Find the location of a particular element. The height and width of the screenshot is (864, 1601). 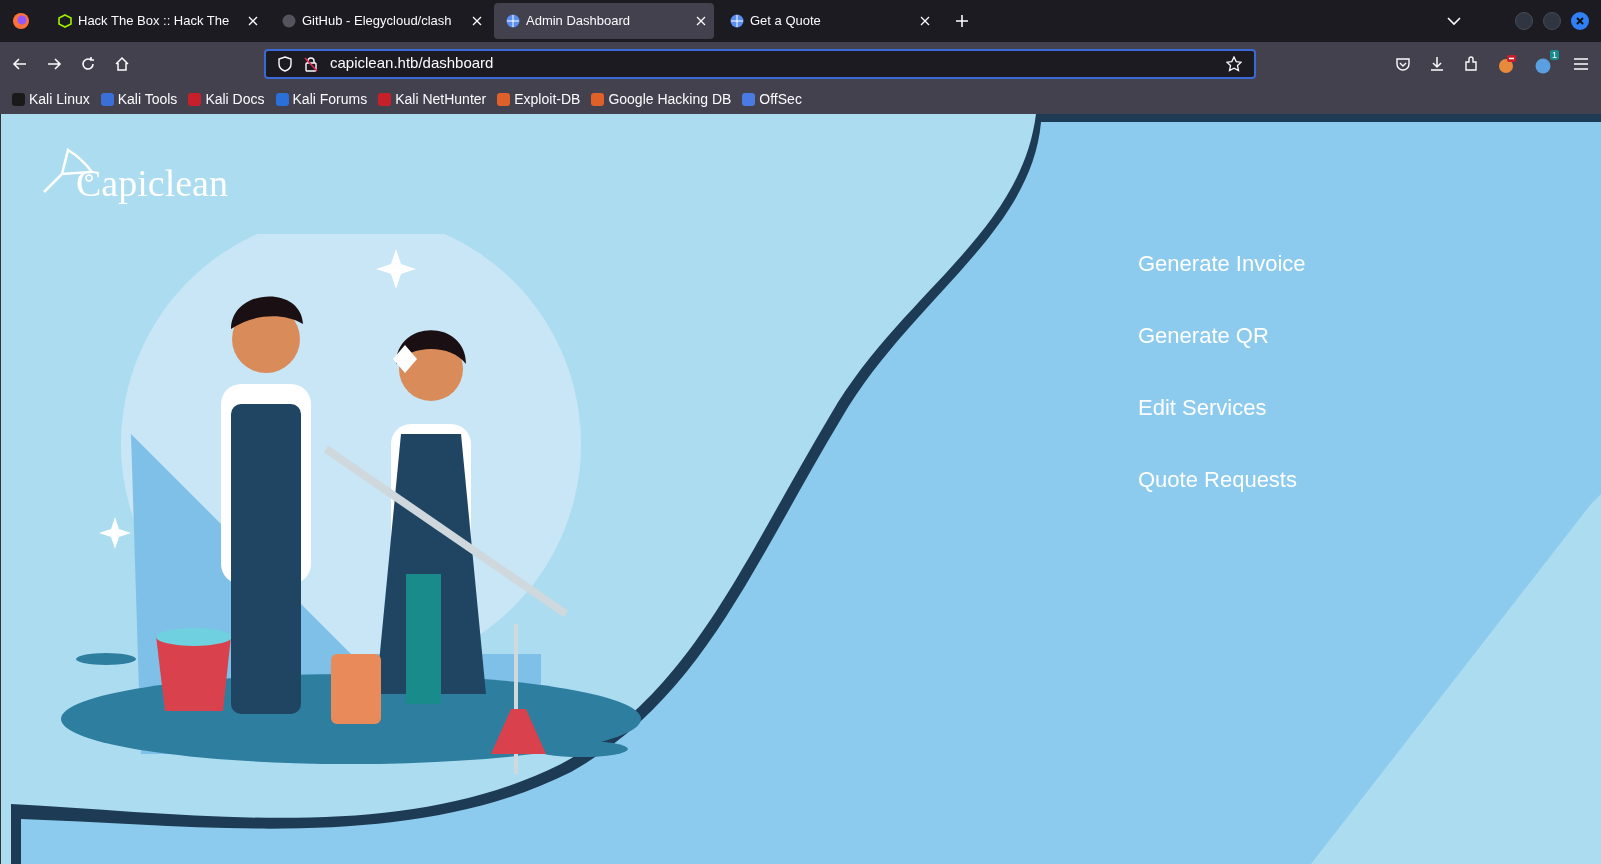

tab-list-icon is located at coordinates (1454, 21).